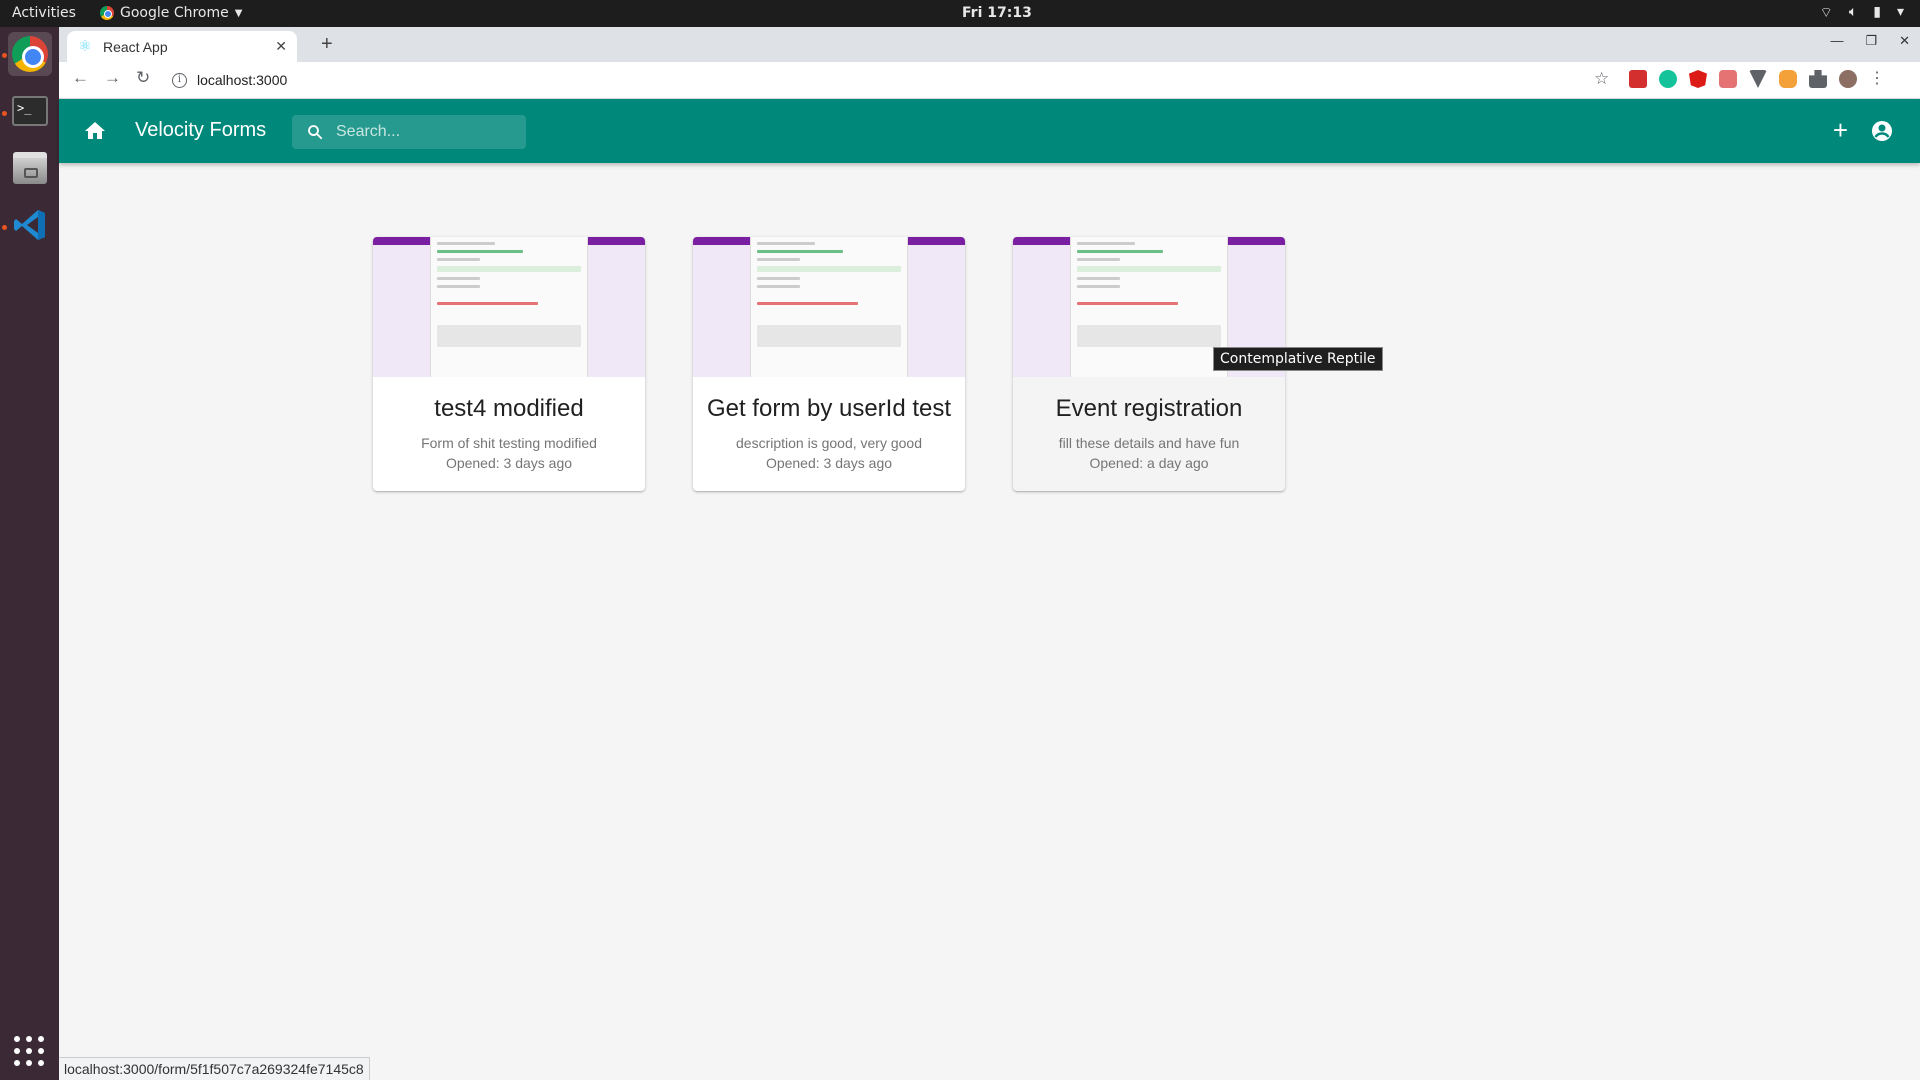 The width and height of the screenshot is (1920, 1080). I want to click on search-input, so click(421, 132).